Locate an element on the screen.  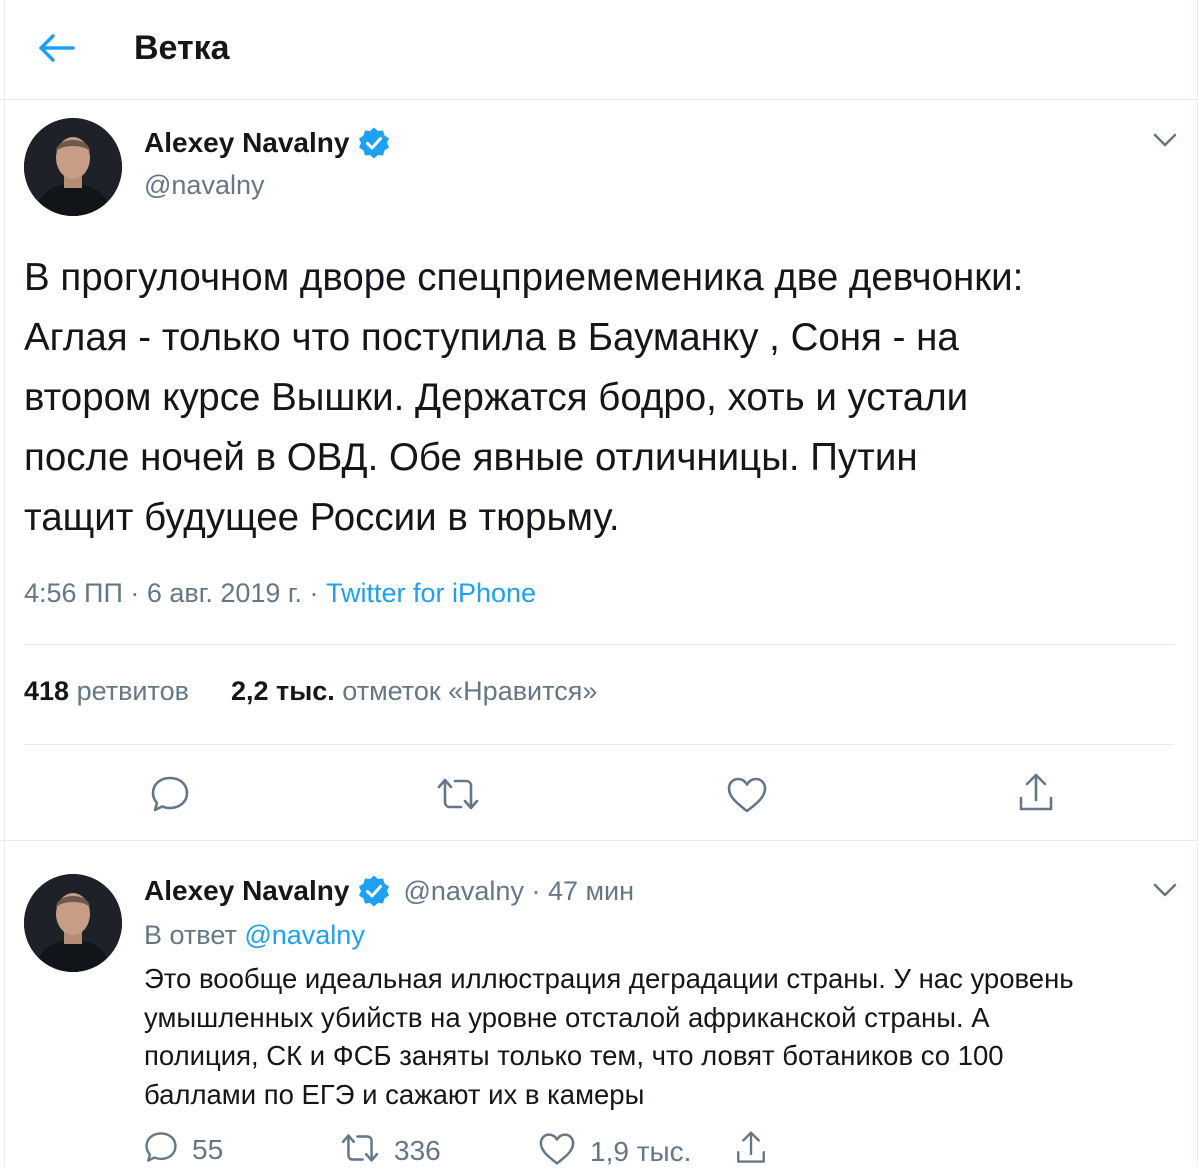
reply-prefix: В ответ is located at coordinates (190, 935).